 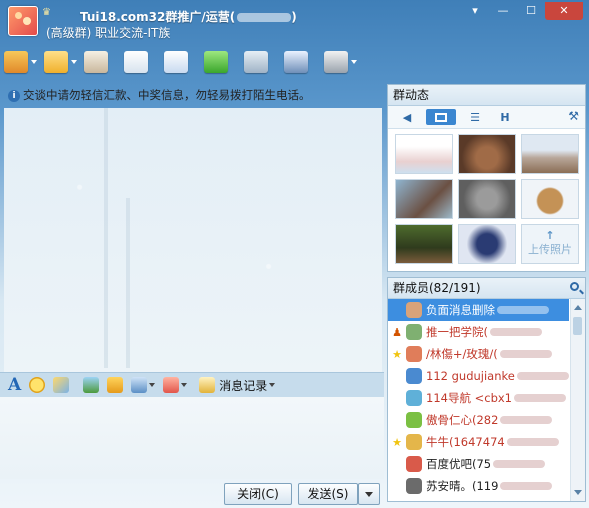 What do you see at coordinates (136, 62) in the screenshot?
I see `card-icon` at bounding box center [136, 62].